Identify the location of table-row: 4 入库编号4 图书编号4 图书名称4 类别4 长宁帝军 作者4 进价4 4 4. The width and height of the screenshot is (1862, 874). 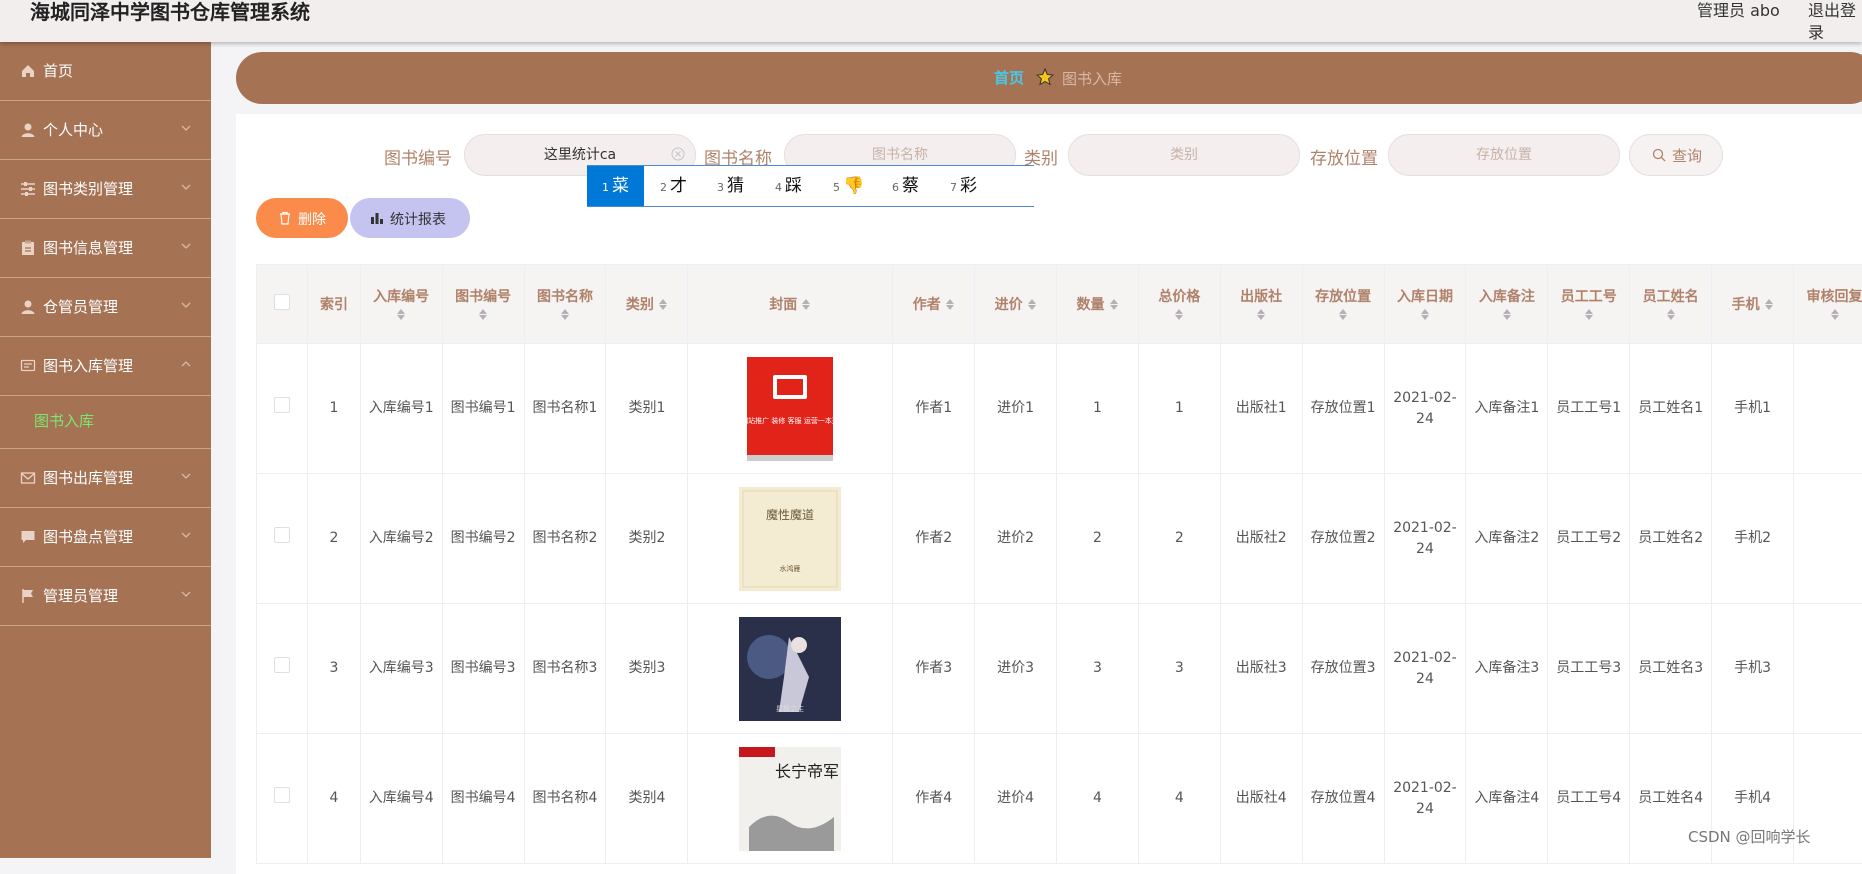
(1059, 799).